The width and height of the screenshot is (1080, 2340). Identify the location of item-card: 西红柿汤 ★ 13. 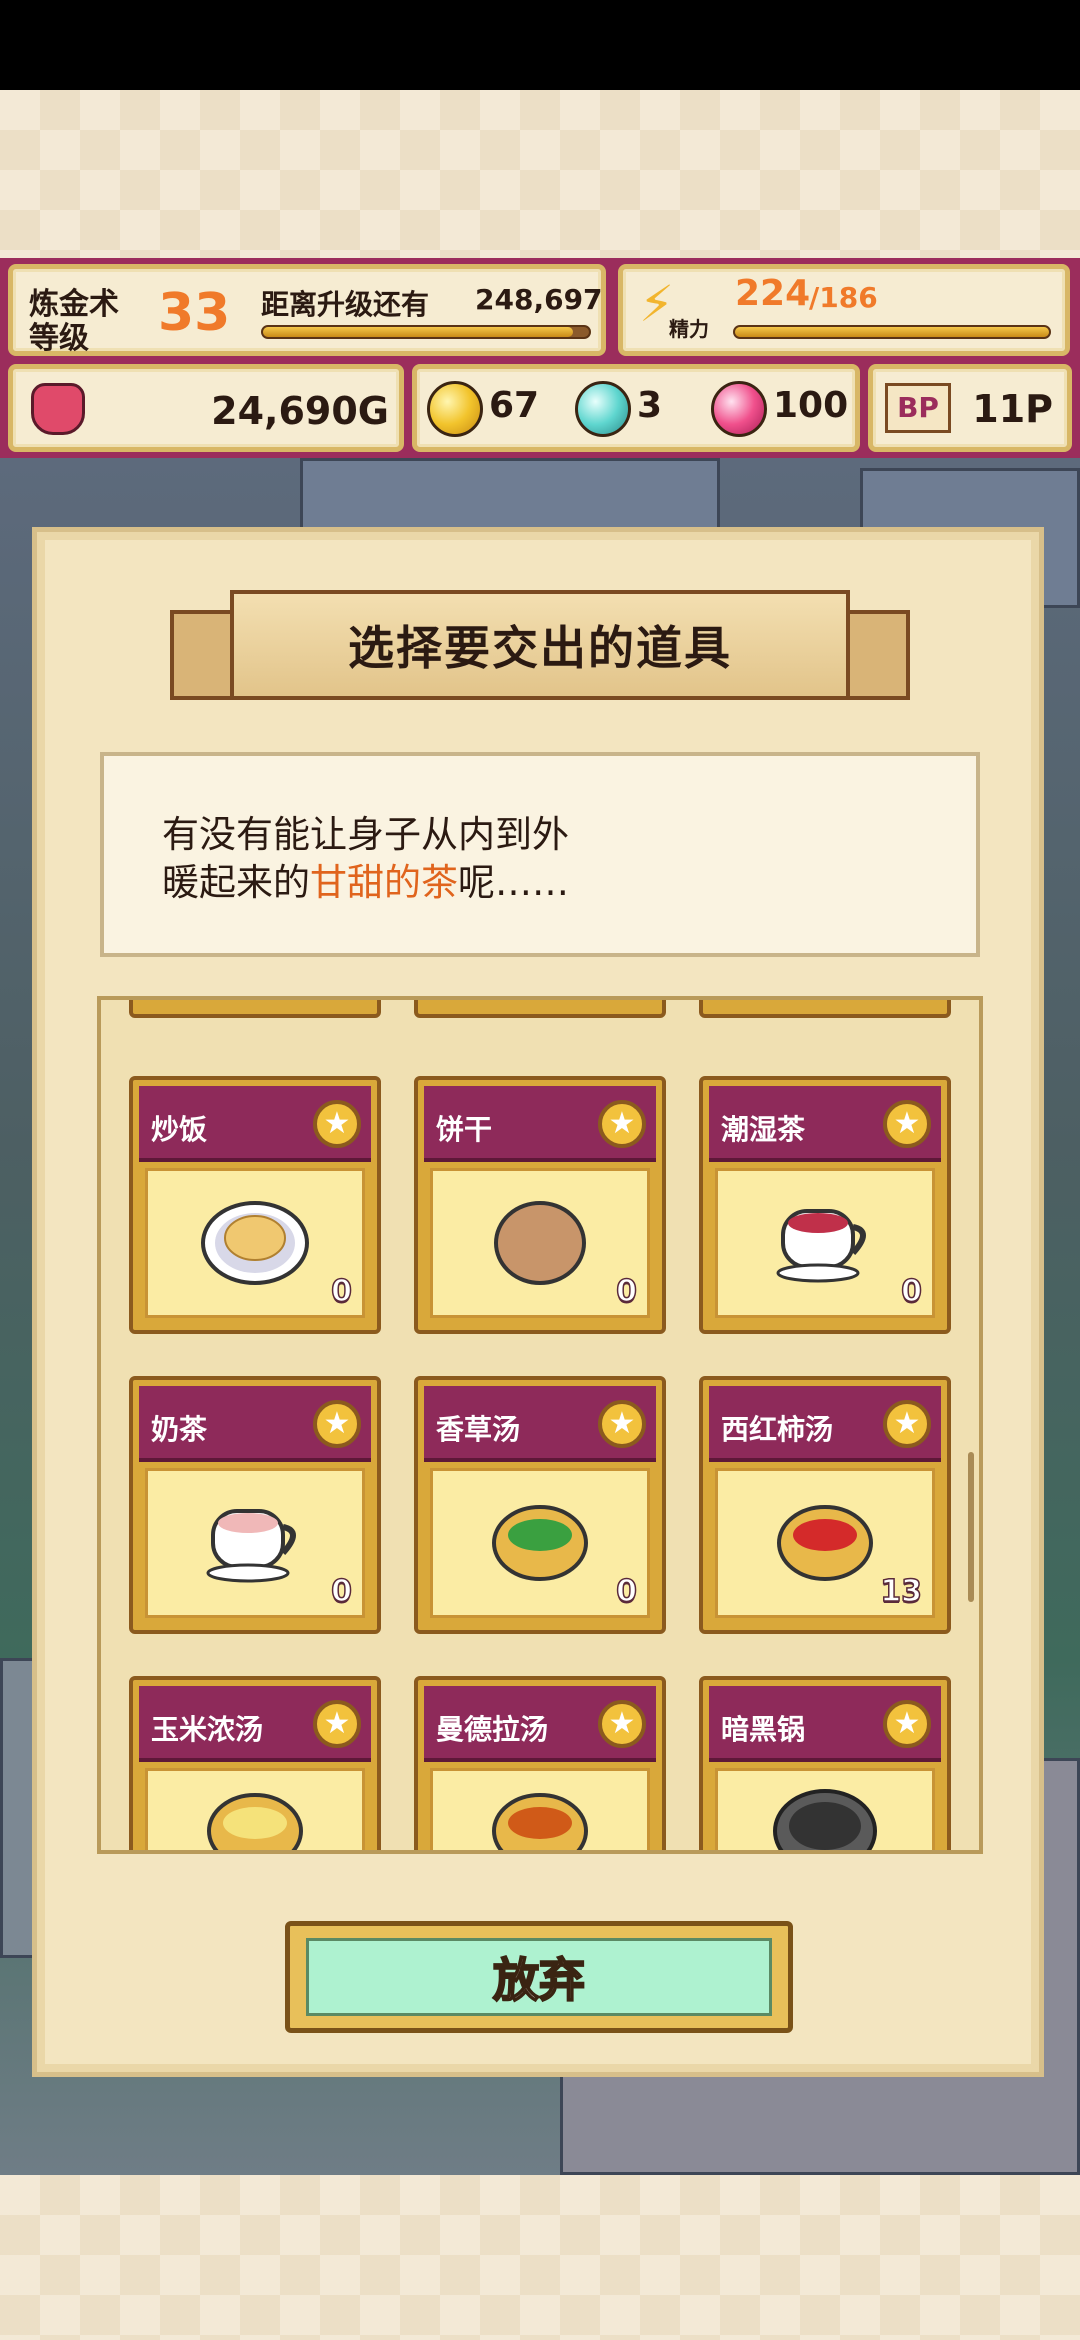
(825, 1505).